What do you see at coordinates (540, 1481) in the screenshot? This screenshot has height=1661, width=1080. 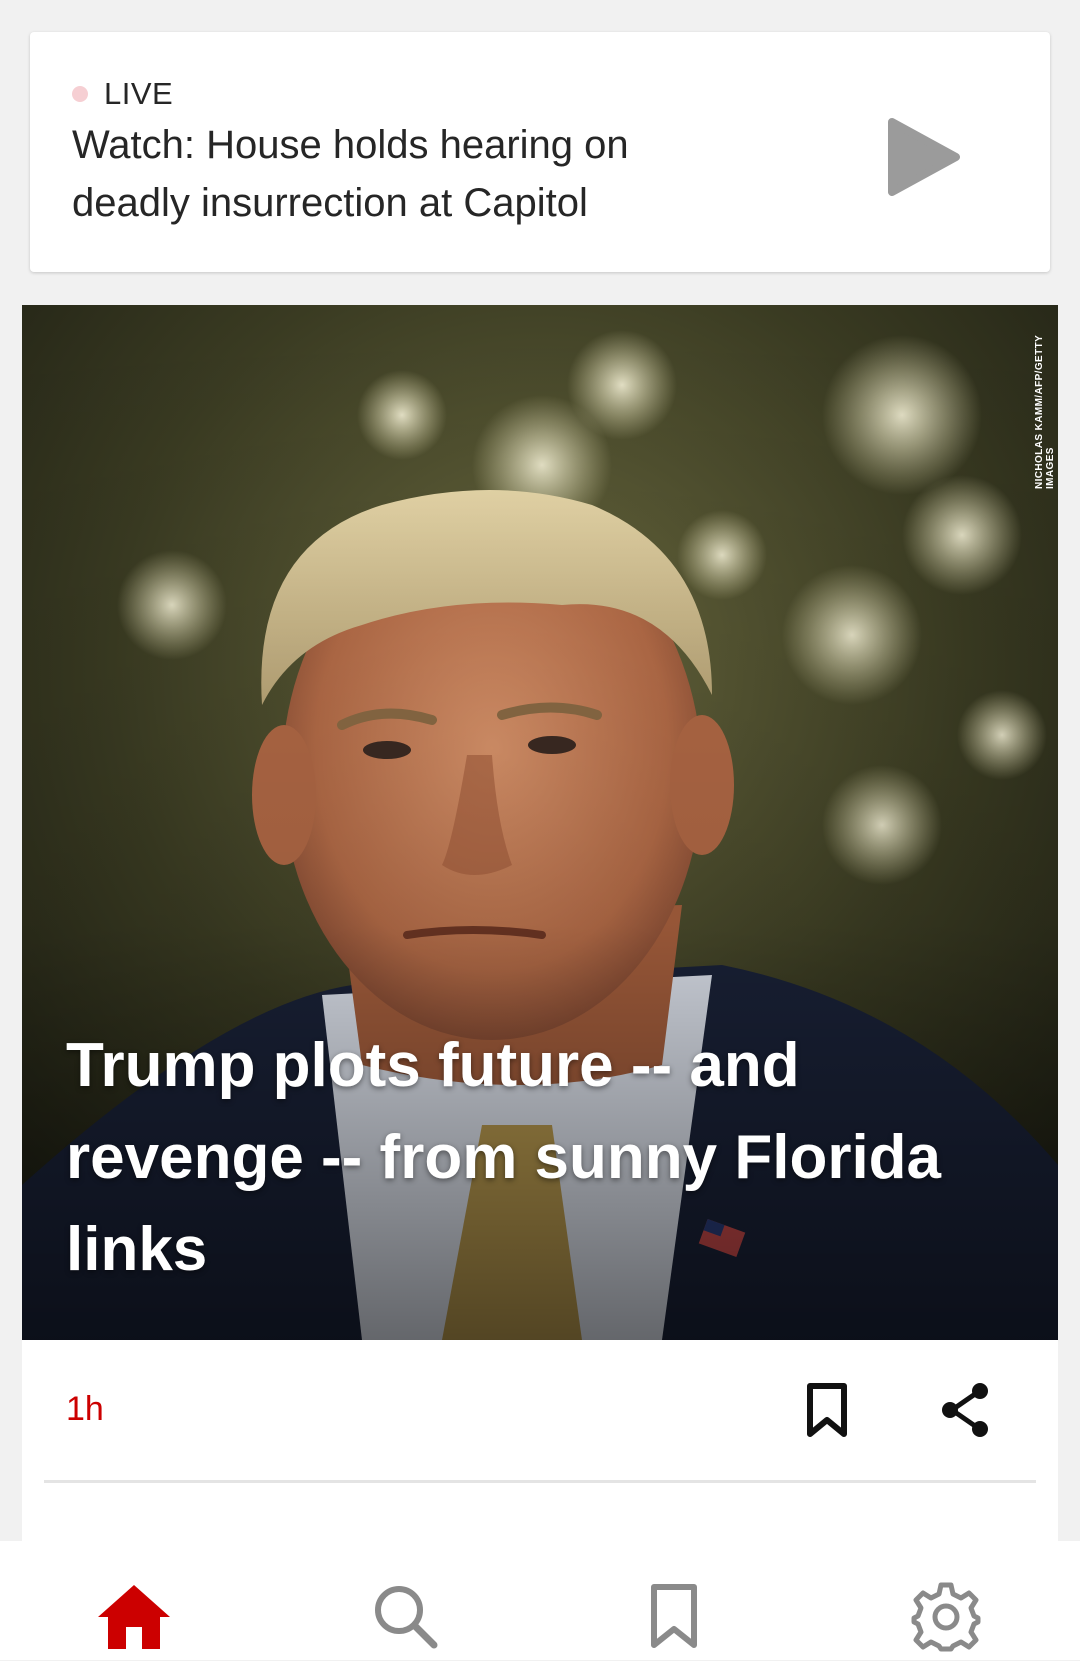 I see `story-divider` at bounding box center [540, 1481].